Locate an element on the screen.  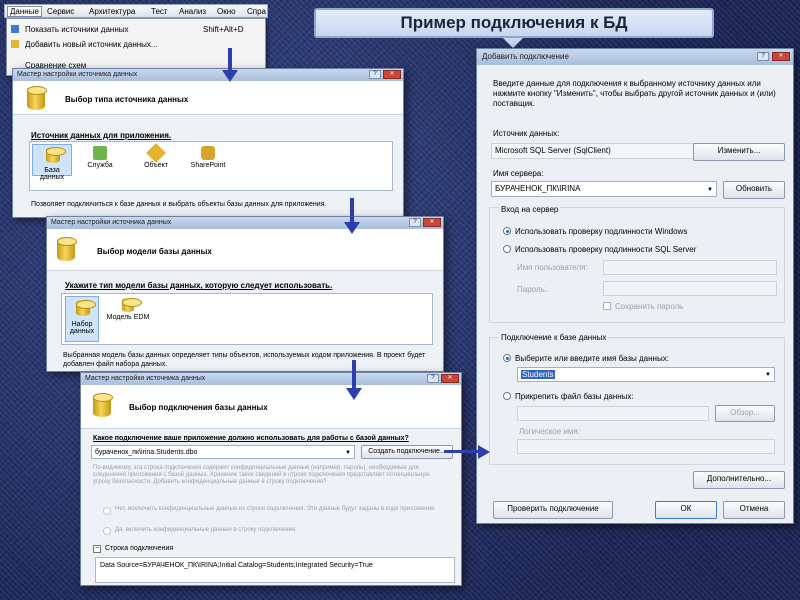
include-sensitive-radio is located at coordinates (107, 531).